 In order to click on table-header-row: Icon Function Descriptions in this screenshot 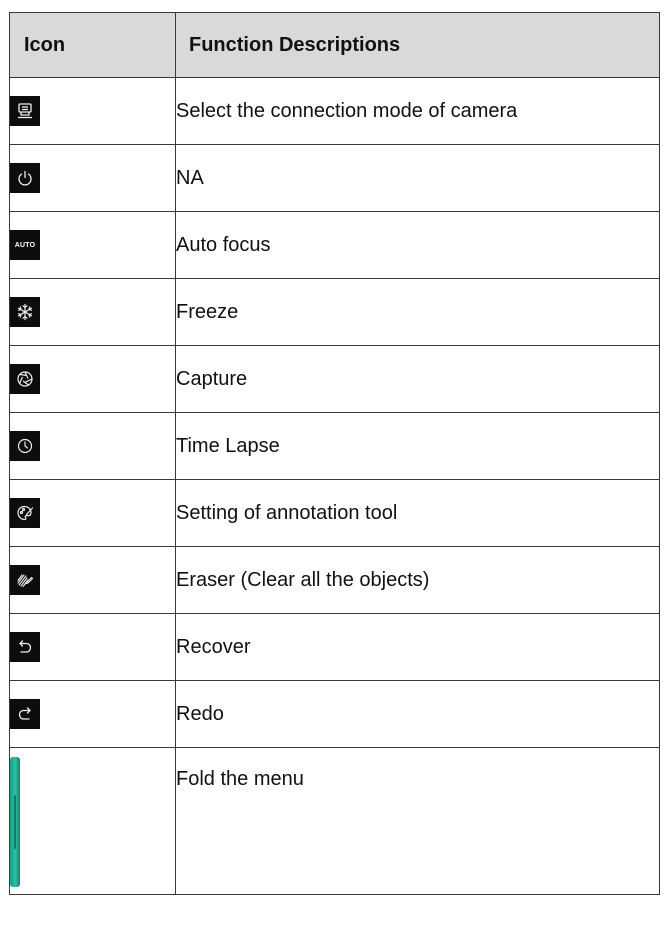, I will do `click(334, 45)`.